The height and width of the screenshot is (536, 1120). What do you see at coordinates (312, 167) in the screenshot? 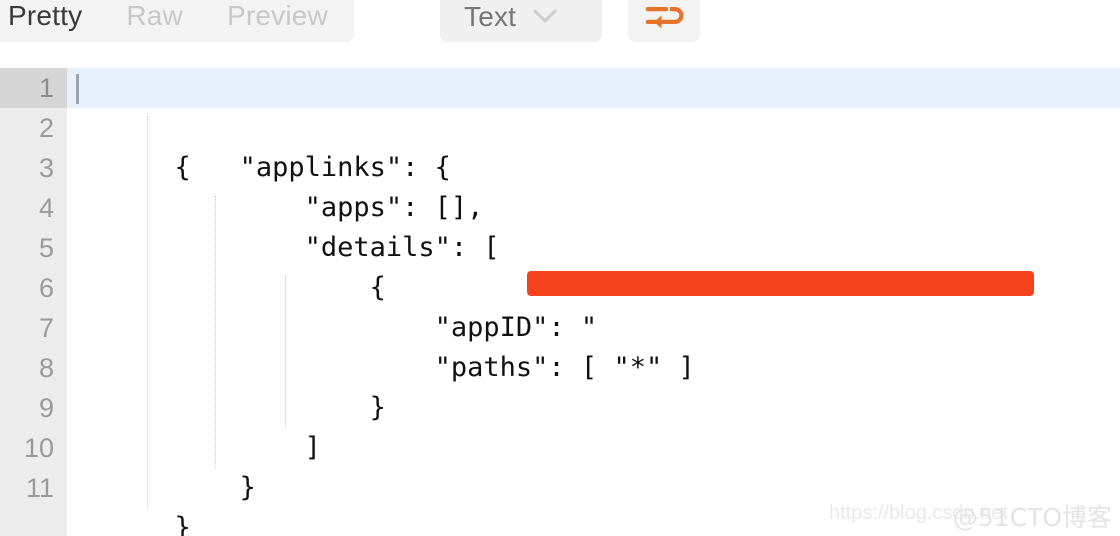
I see `code-line-text: "applinks": {` at bounding box center [312, 167].